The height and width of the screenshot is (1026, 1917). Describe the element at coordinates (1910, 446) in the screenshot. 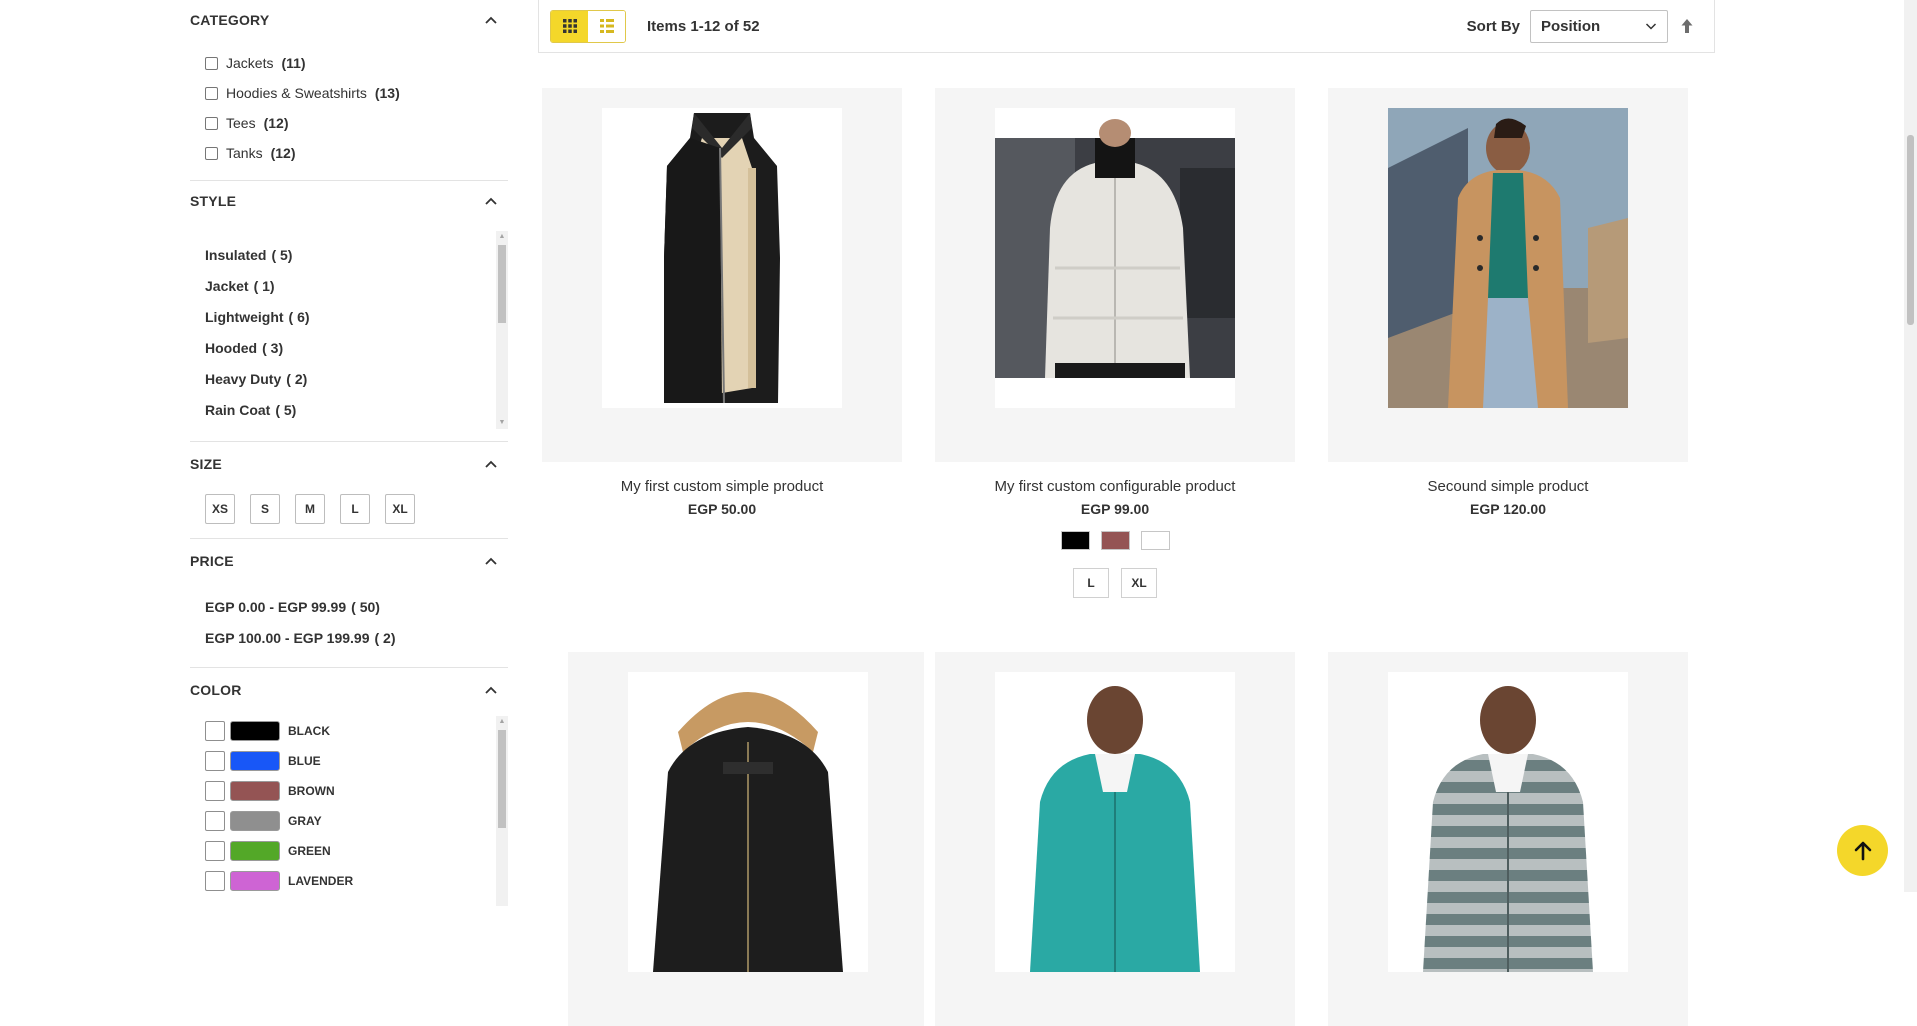

I see `page-scrollbar` at that location.